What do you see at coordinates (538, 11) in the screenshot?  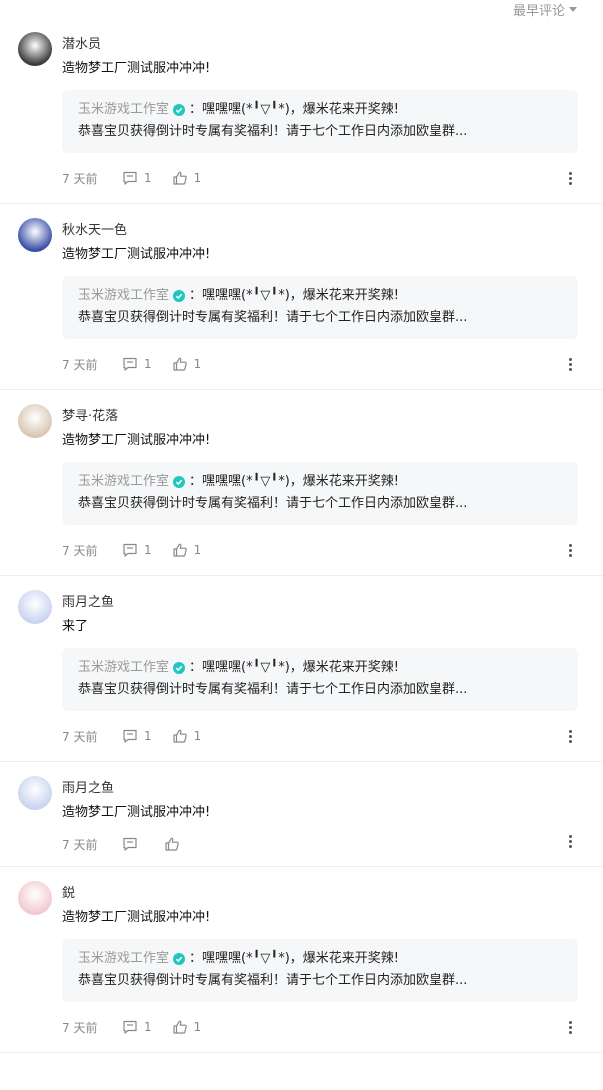 I see `sort-label: 最早评论` at bounding box center [538, 11].